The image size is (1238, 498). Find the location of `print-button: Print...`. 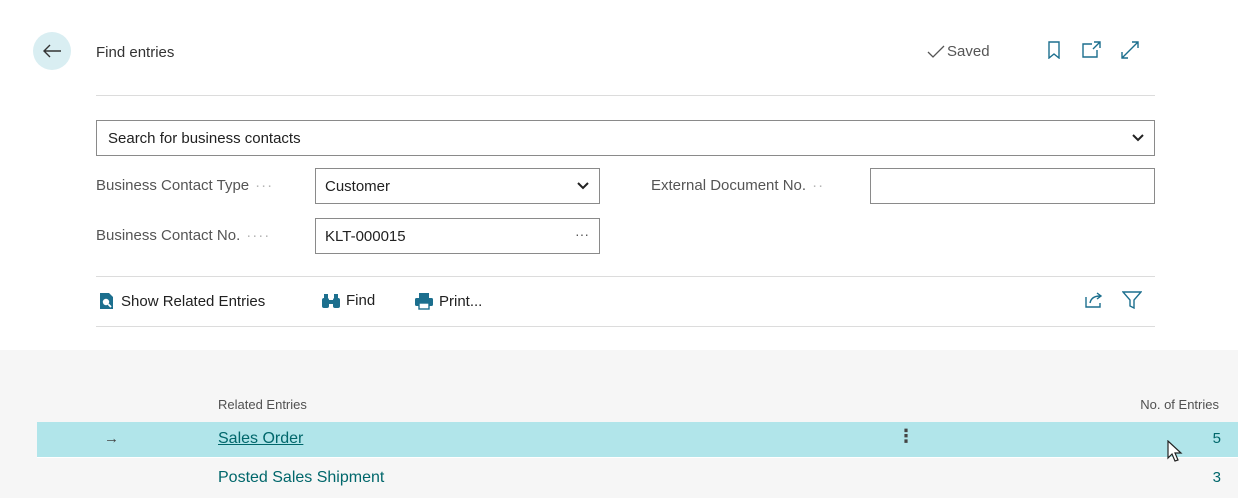

print-button: Print... is located at coordinates (448, 301).